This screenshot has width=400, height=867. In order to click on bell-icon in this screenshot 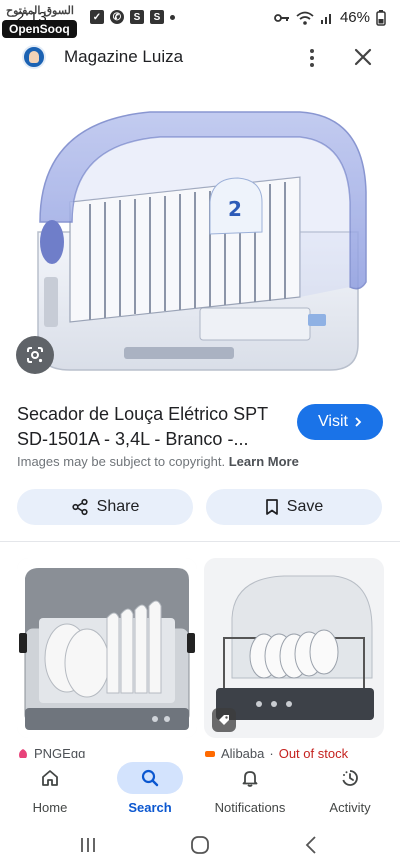, I will do `click(250, 779)`.